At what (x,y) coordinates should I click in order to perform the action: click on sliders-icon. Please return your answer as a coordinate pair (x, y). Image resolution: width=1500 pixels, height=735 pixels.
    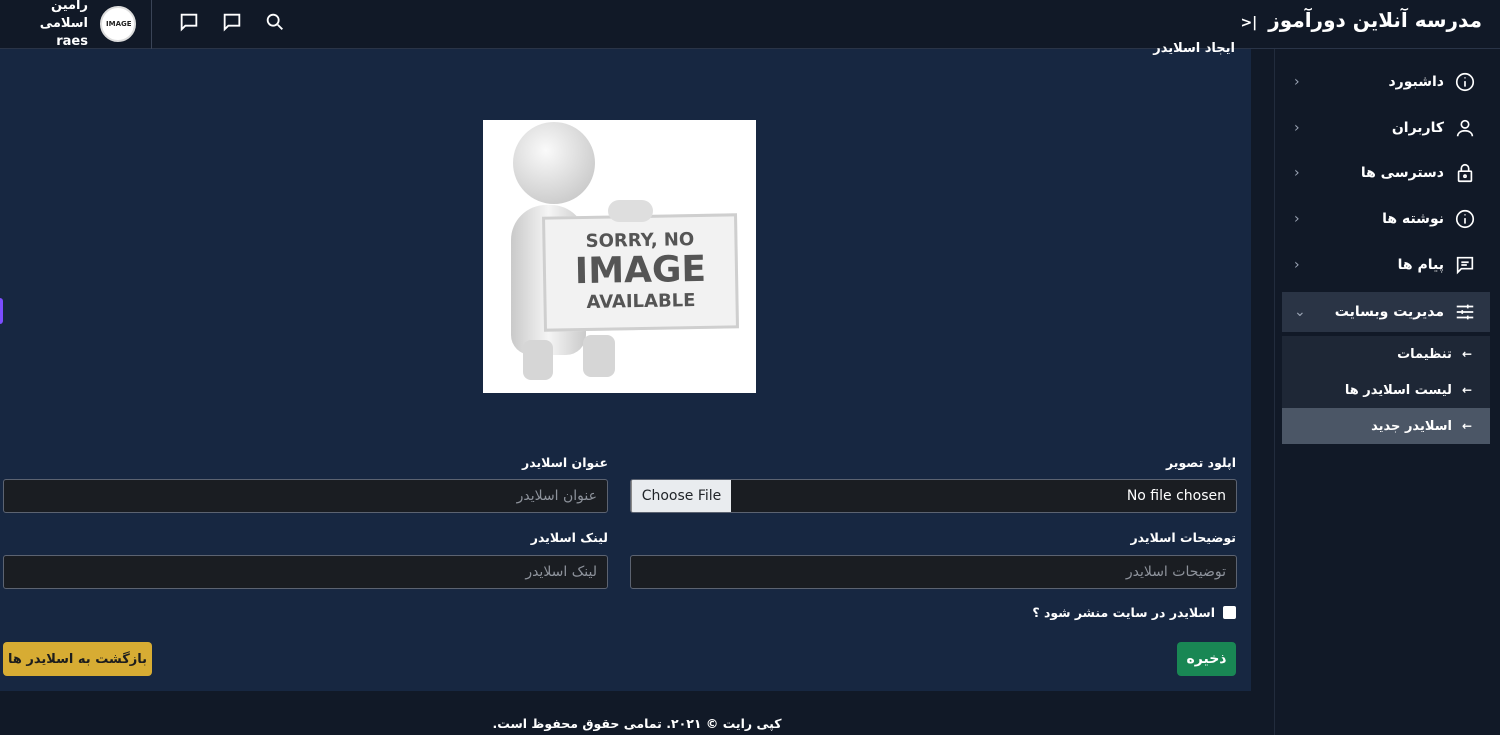
    Looking at the image, I should click on (1465, 312).